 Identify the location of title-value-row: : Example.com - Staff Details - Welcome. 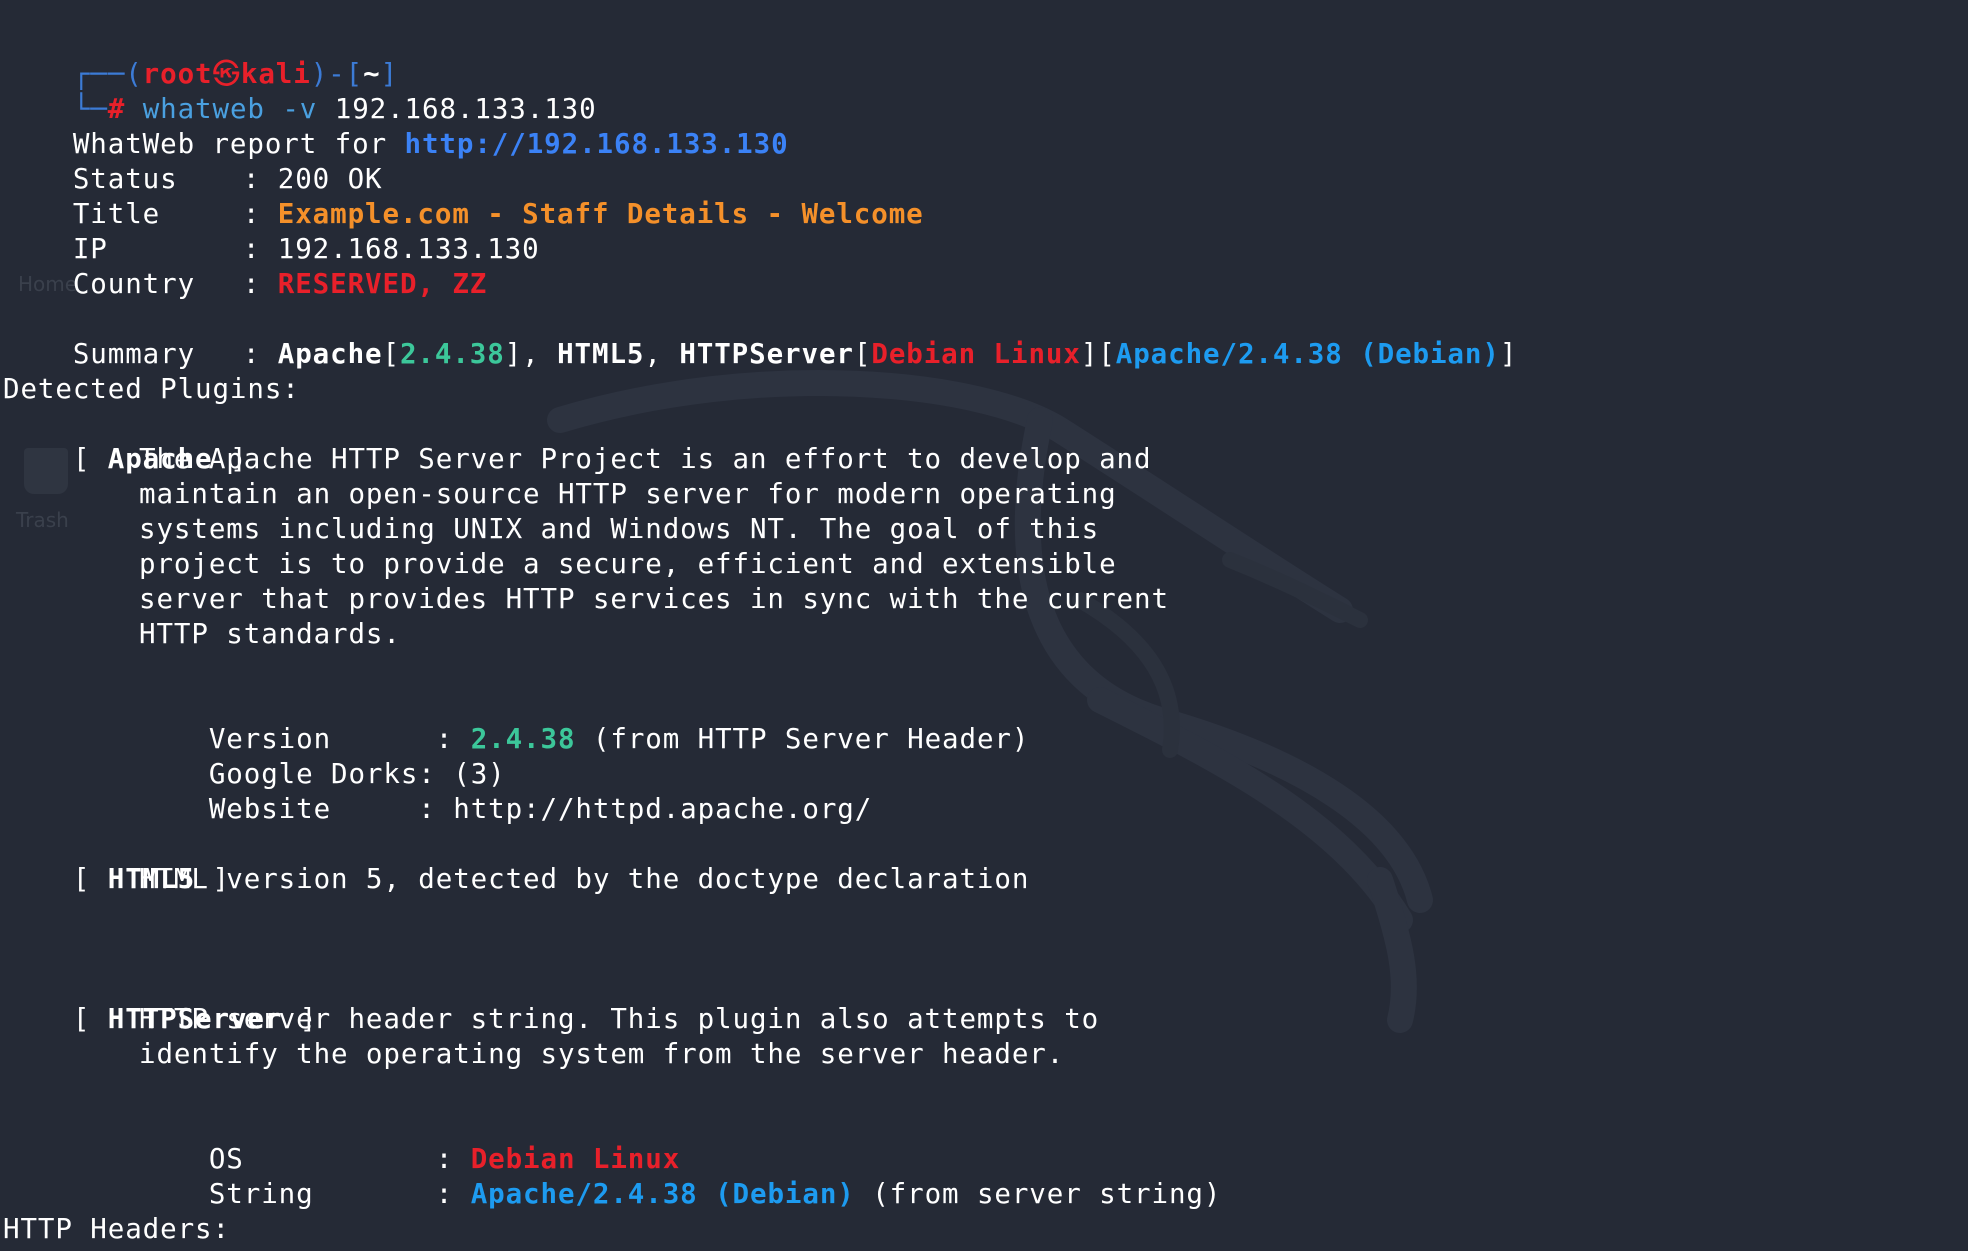
(548, 196).